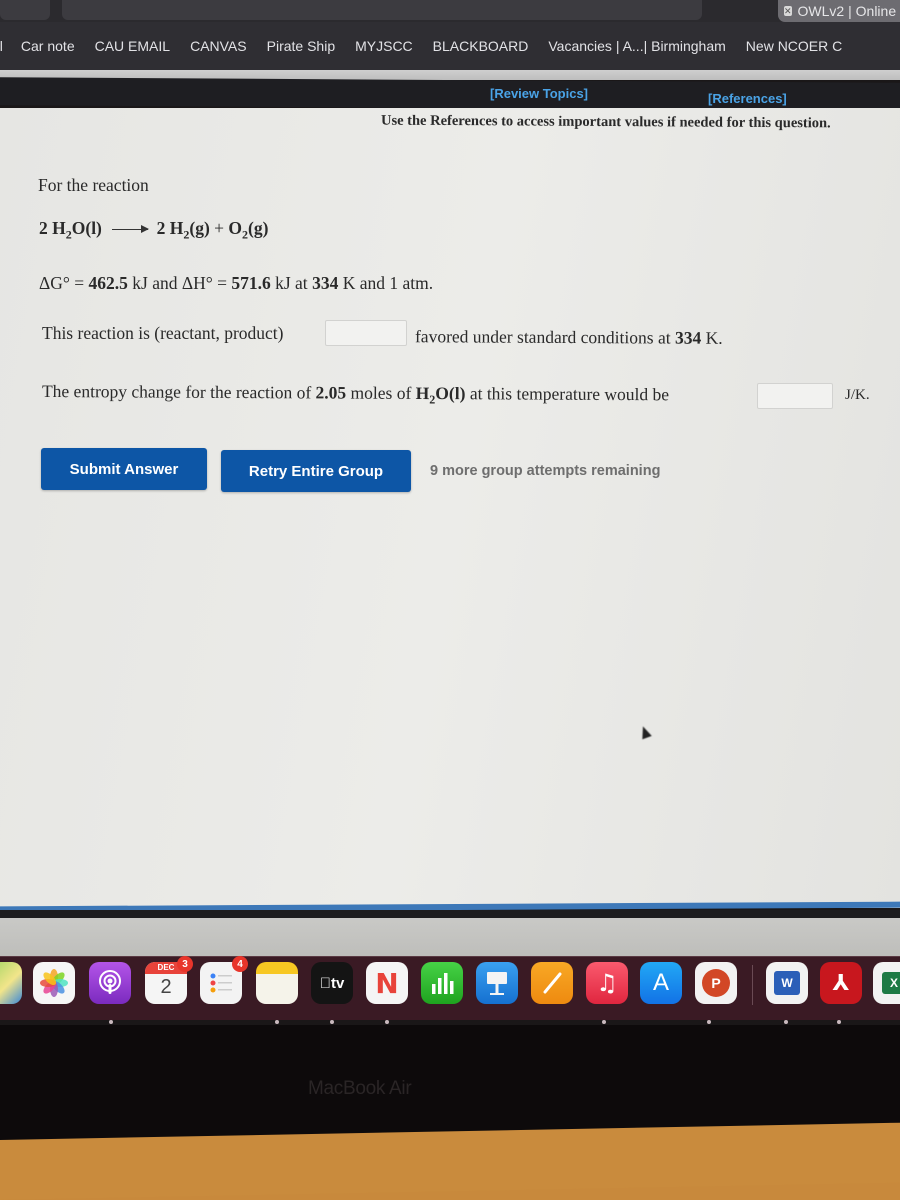 The width and height of the screenshot is (900, 1200). I want to click on text: moles of, so click(381, 392).